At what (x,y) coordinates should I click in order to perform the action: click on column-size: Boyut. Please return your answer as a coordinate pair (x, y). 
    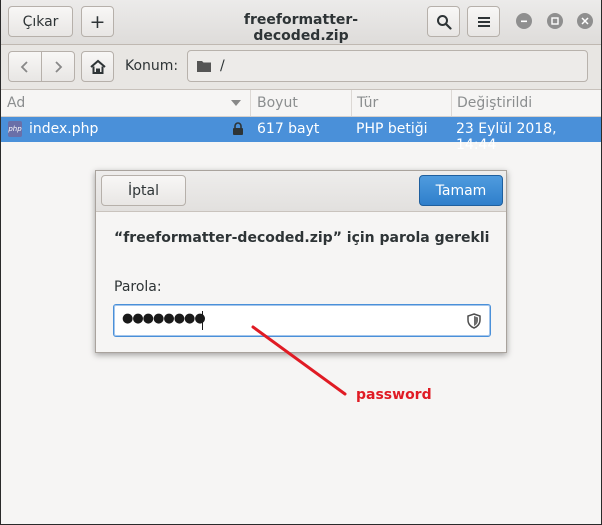
    Looking at the image, I should click on (277, 103).